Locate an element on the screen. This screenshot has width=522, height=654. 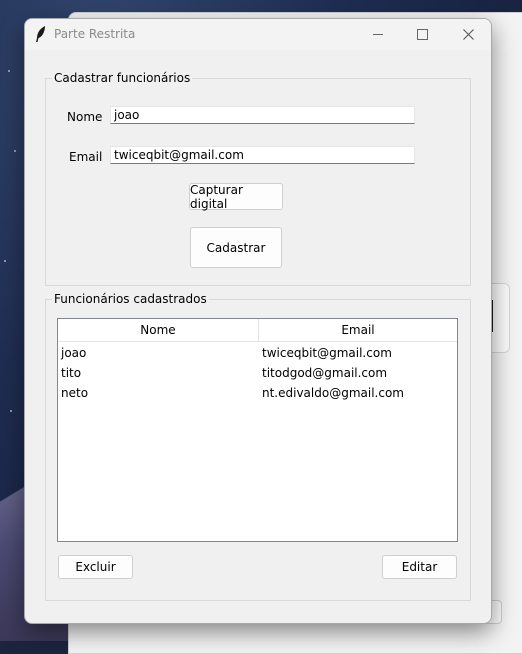
close-icon is located at coordinates (468, 34).